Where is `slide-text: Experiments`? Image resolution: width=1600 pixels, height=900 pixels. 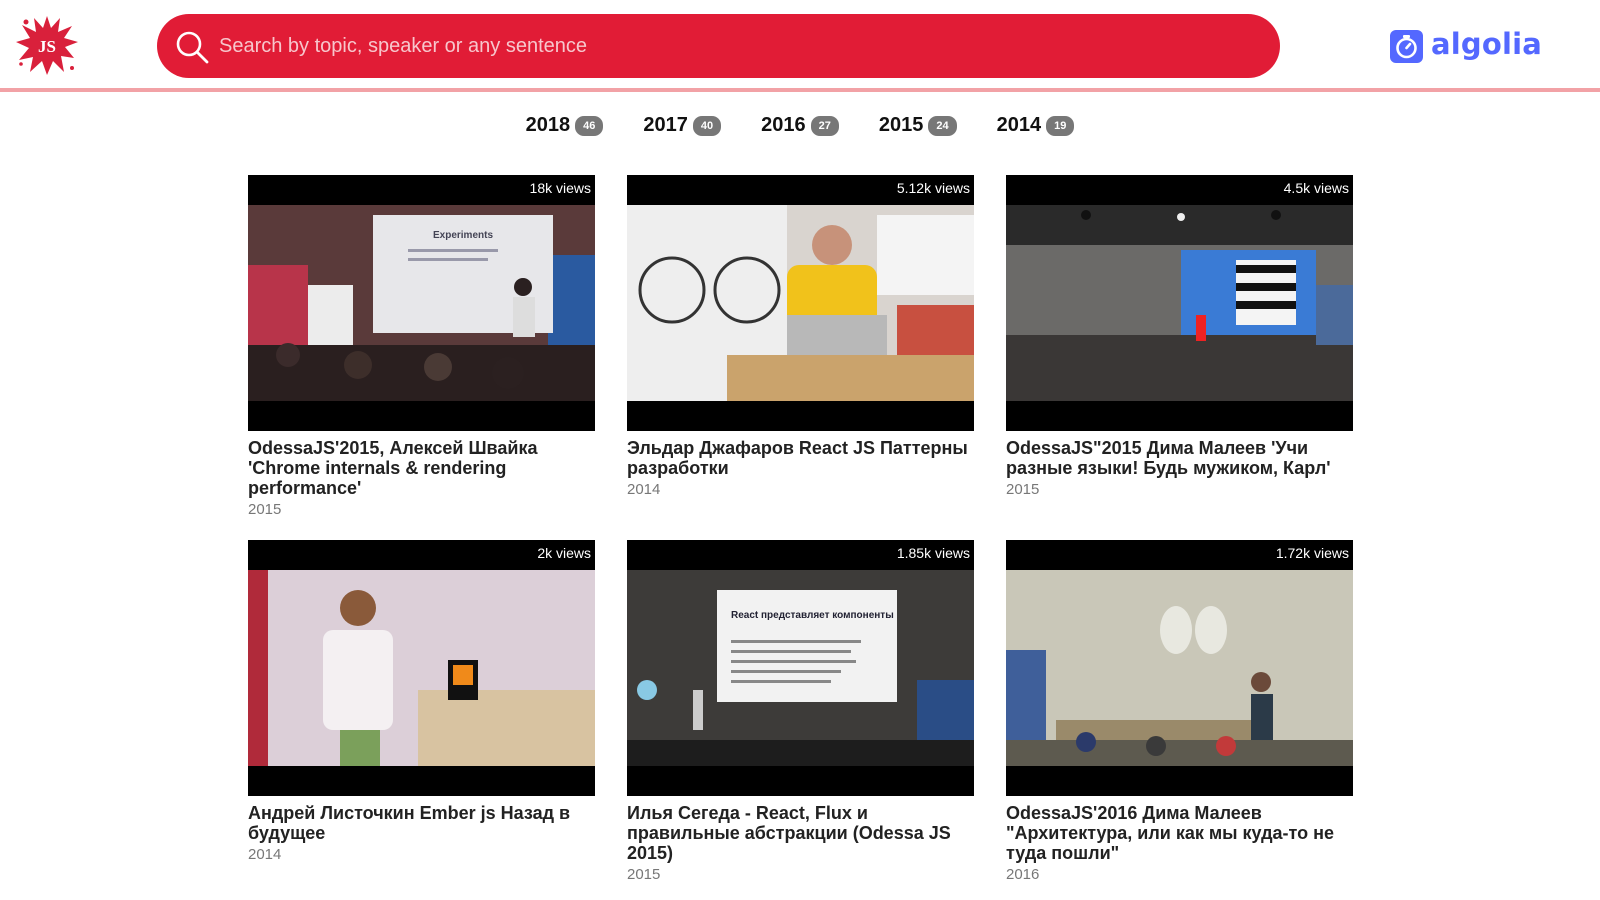 slide-text: Experiments is located at coordinates (463, 235).